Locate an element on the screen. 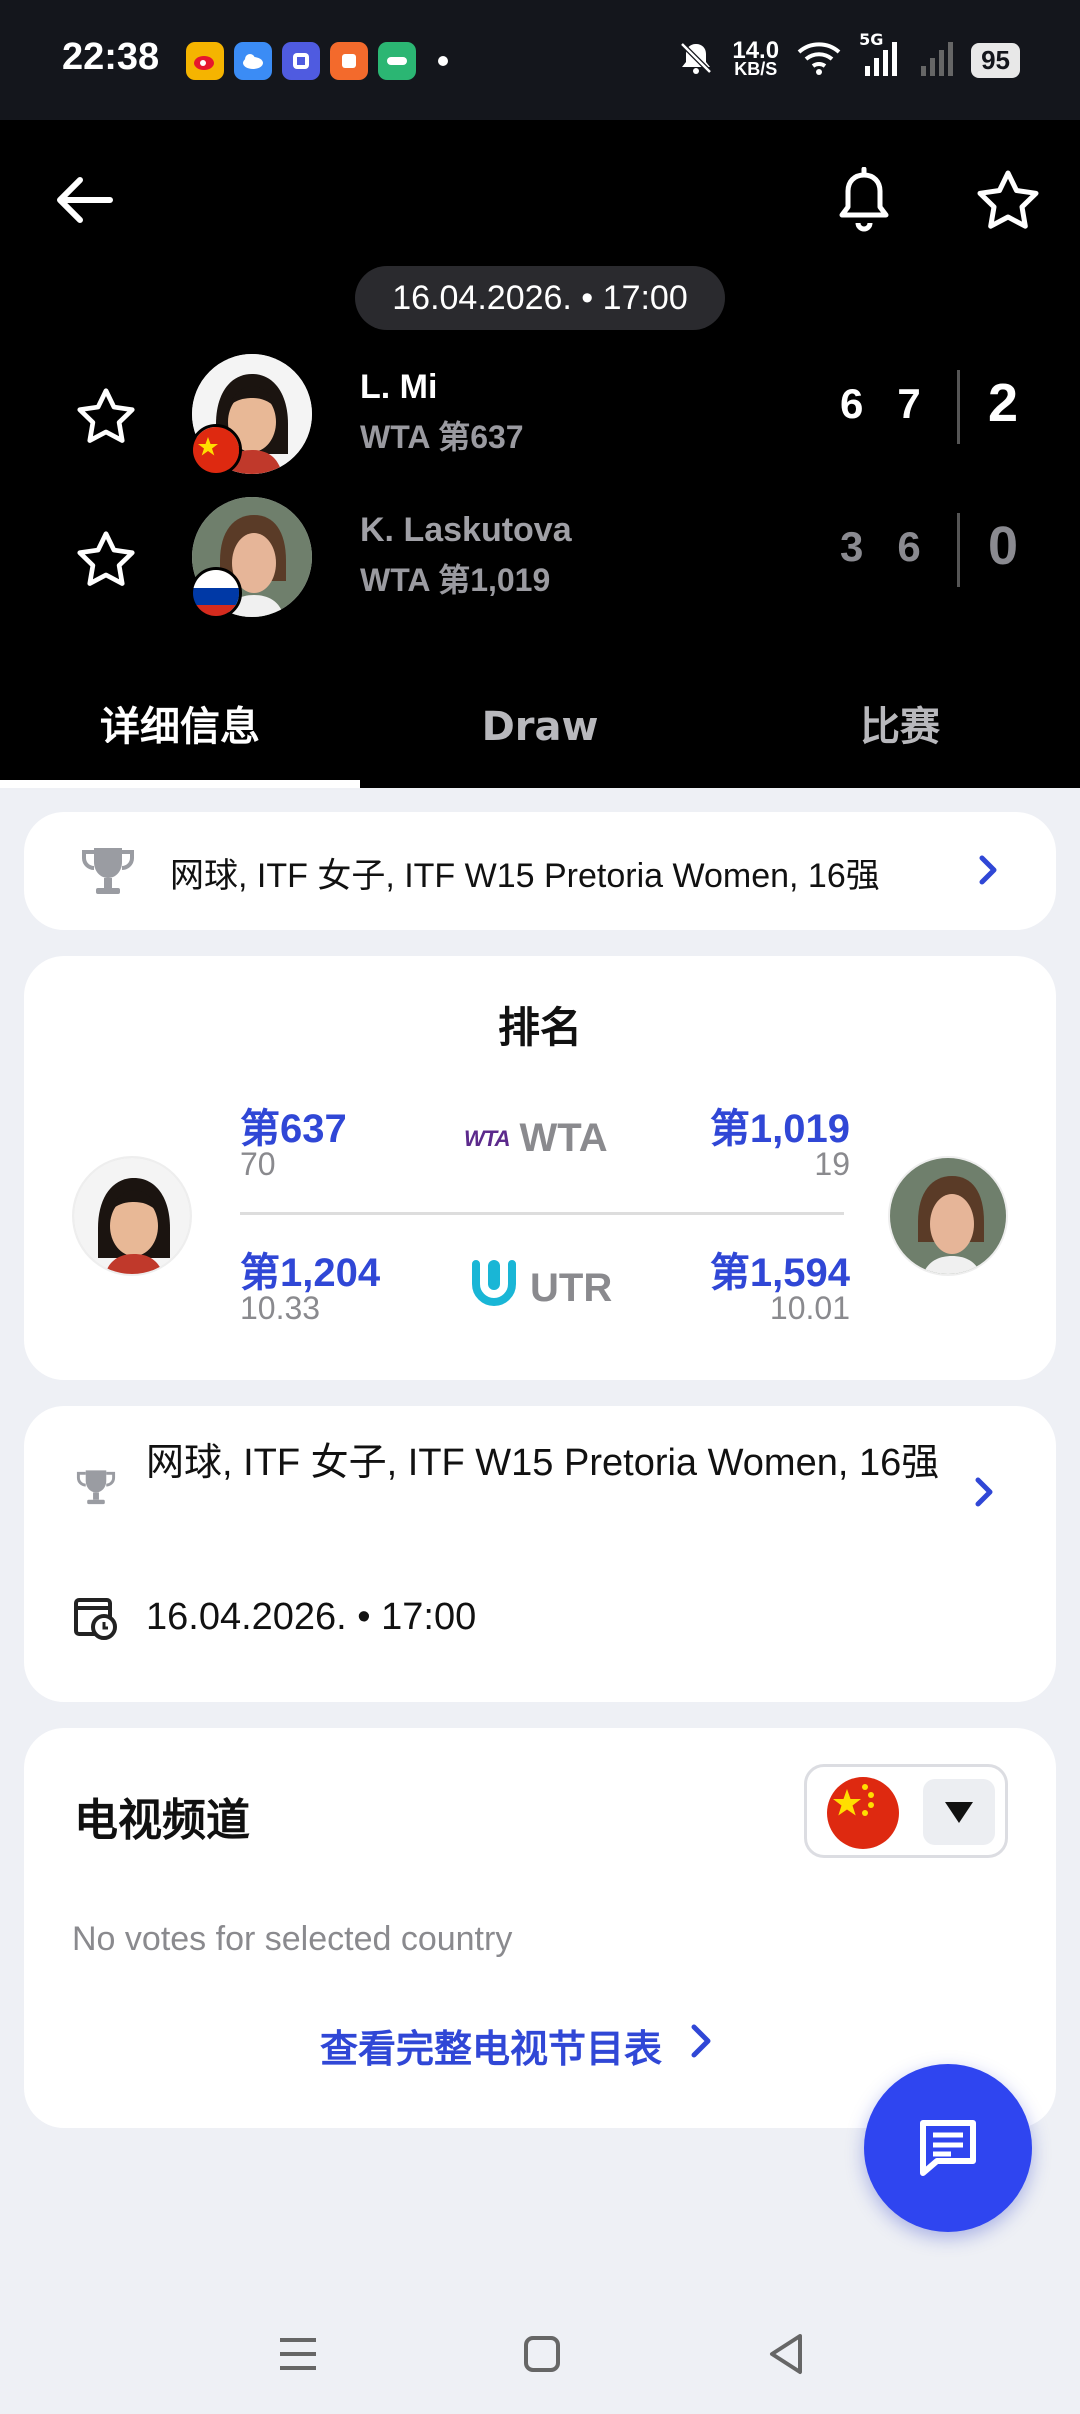 The height and width of the screenshot is (2414, 1080). set-score: 3 is located at coordinates (852, 546).